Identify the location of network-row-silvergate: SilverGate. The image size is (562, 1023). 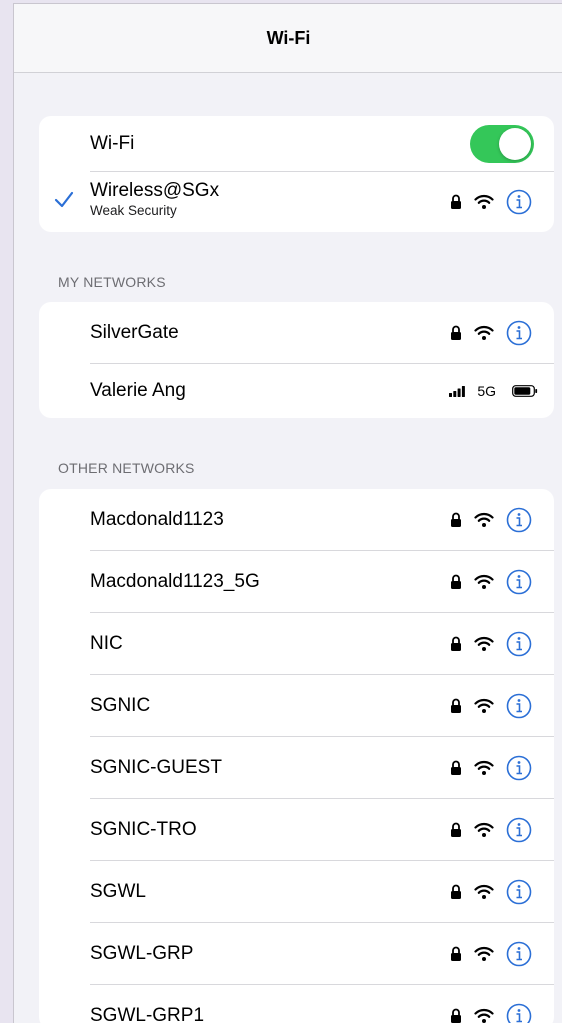
(296, 333).